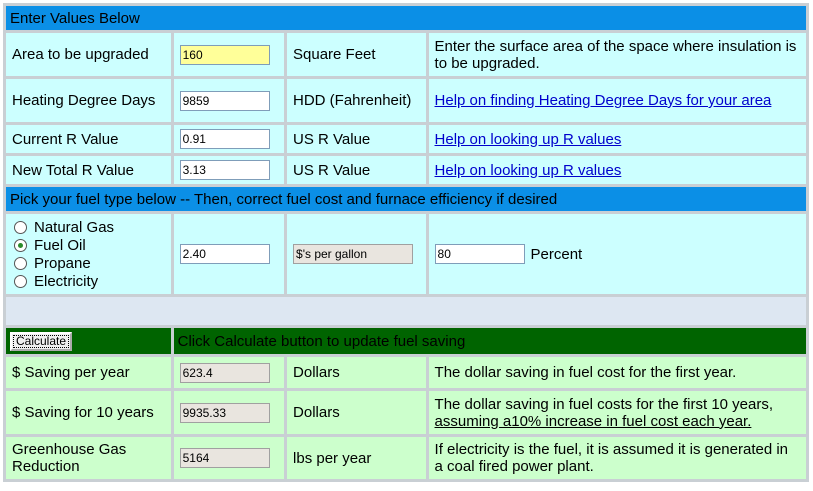 The height and width of the screenshot is (491, 813). What do you see at coordinates (528, 139) in the screenshot?
I see `current-r-help-link: Help on looking up R values` at bounding box center [528, 139].